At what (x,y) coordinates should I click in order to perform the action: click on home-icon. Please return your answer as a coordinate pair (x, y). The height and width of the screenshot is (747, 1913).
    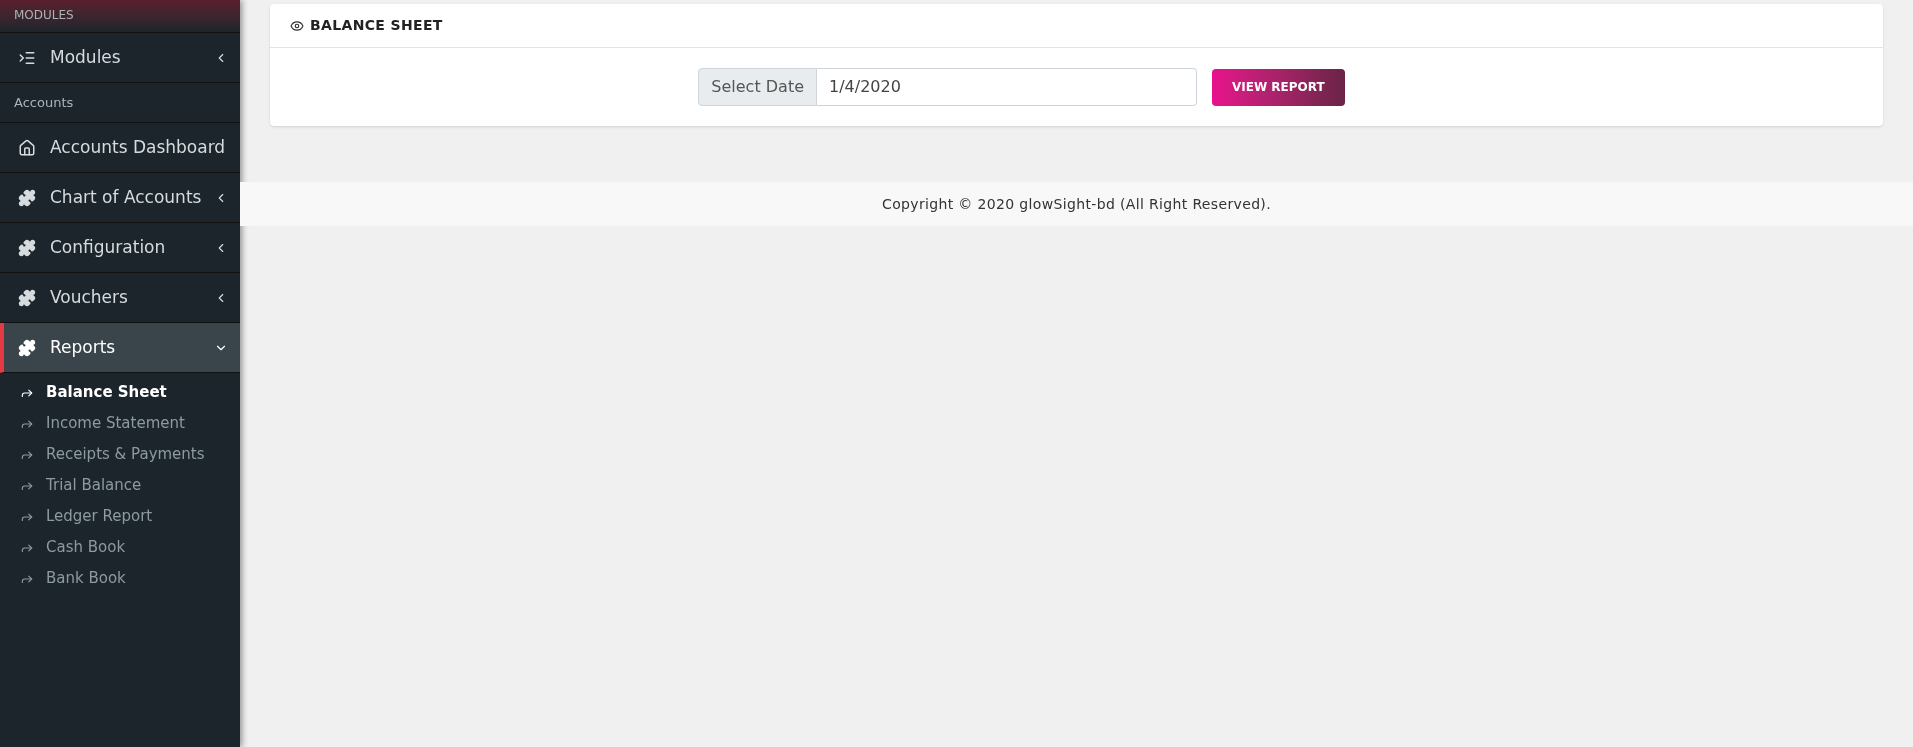
    Looking at the image, I should click on (27, 147).